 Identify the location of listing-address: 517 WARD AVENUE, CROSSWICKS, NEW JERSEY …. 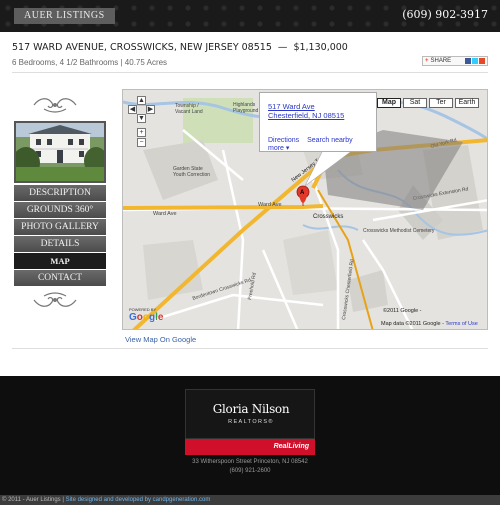
(142, 47).